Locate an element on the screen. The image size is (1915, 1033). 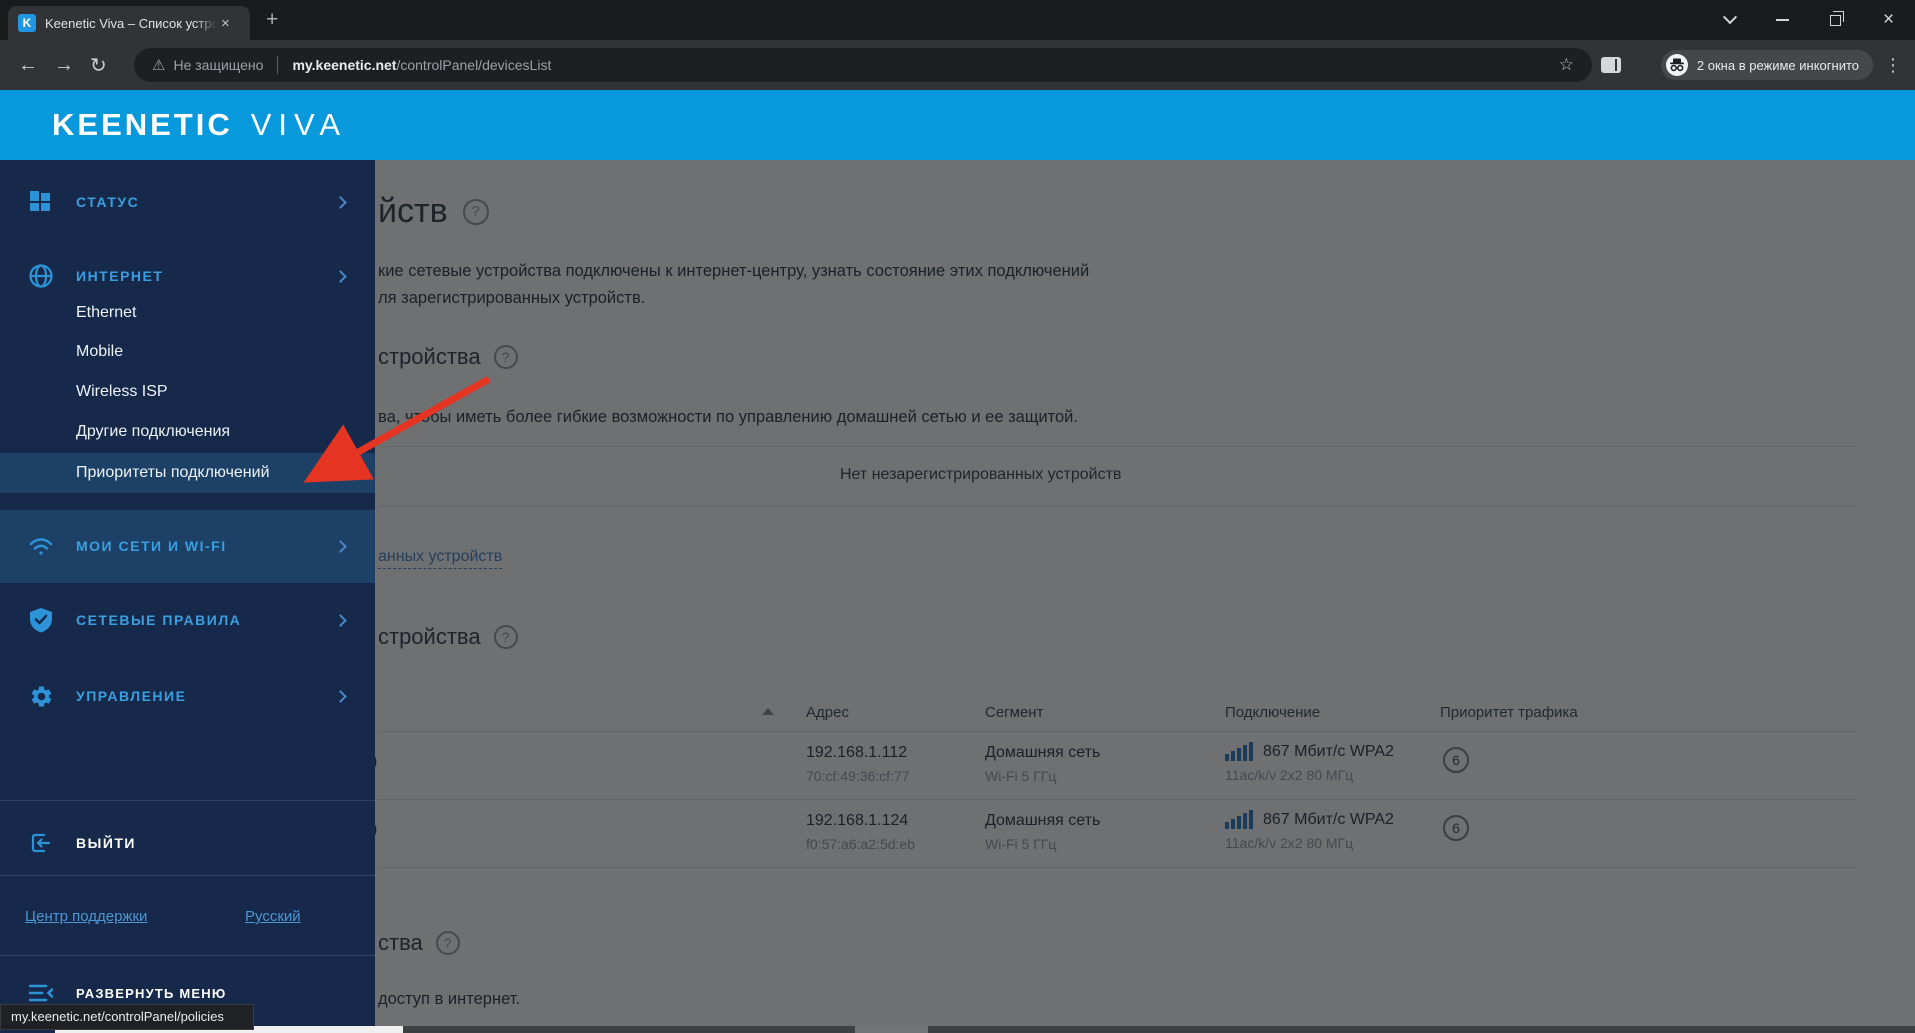
globe-icon is located at coordinates (41, 276).